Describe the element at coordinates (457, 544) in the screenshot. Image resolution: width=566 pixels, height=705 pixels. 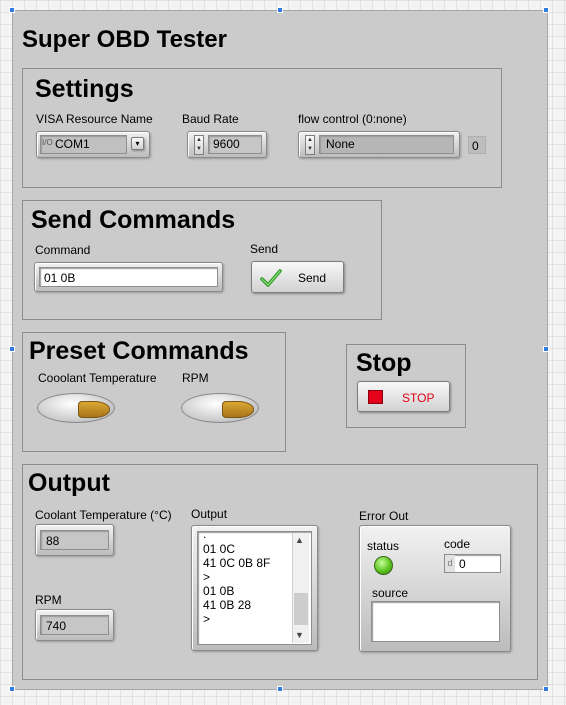
I see `error-code-label: code` at that location.